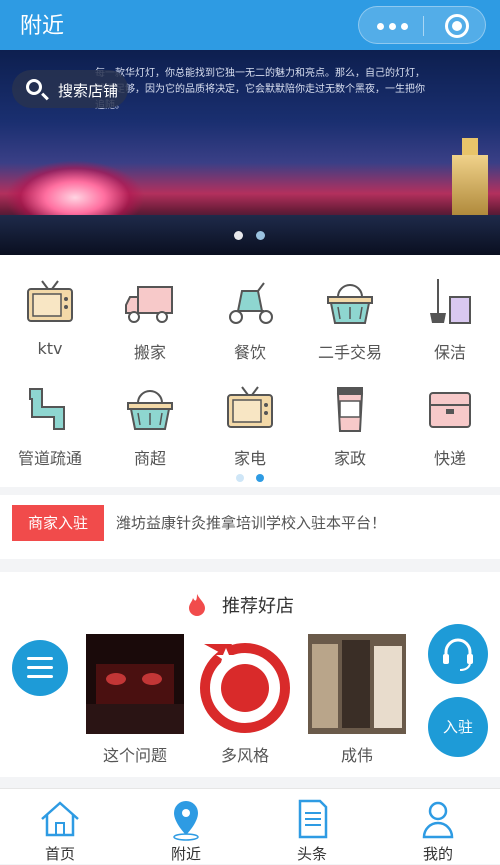  What do you see at coordinates (58, 523) in the screenshot?
I see `merchant-join-tag: 商家入驻` at bounding box center [58, 523].